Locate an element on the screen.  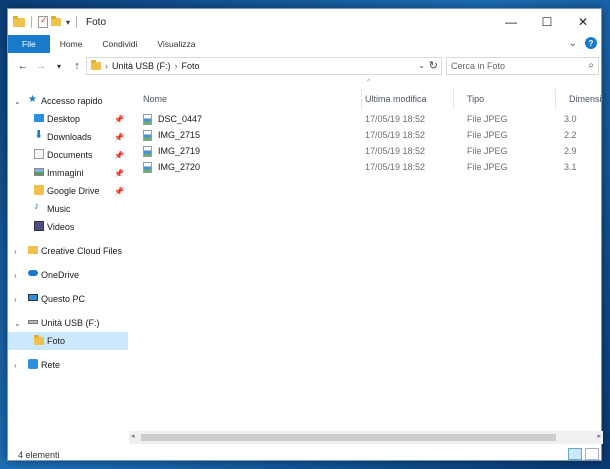
chevron-down-icon: ▾ is located at coordinates (68, 22).